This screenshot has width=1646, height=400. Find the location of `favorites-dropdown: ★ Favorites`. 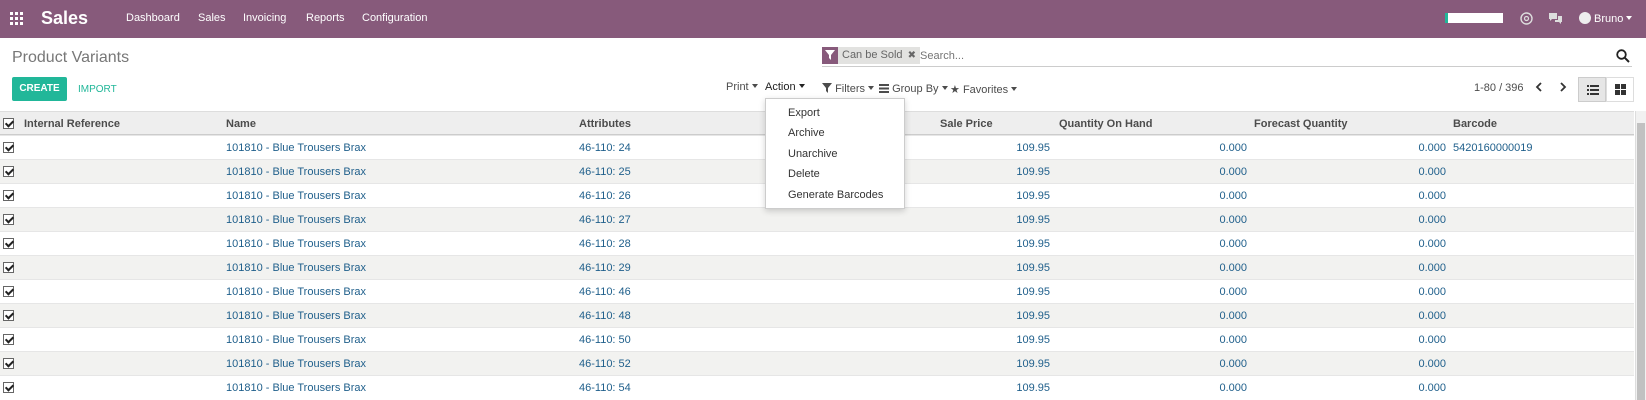

favorites-dropdown: ★ Favorites is located at coordinates (984, 89).